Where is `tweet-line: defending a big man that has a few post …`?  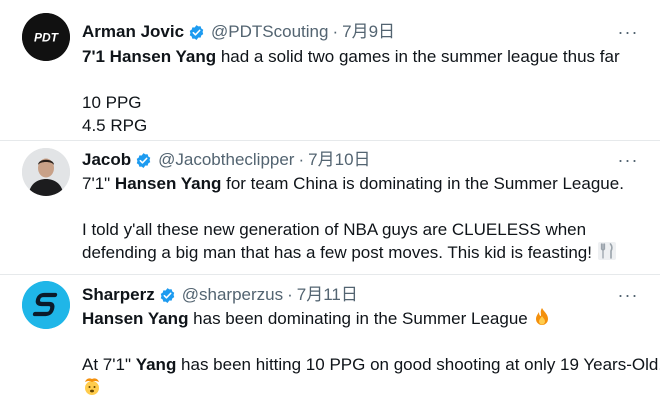
tweet-line: defending a big man that has a few post … is located at coordinates (362, 252).